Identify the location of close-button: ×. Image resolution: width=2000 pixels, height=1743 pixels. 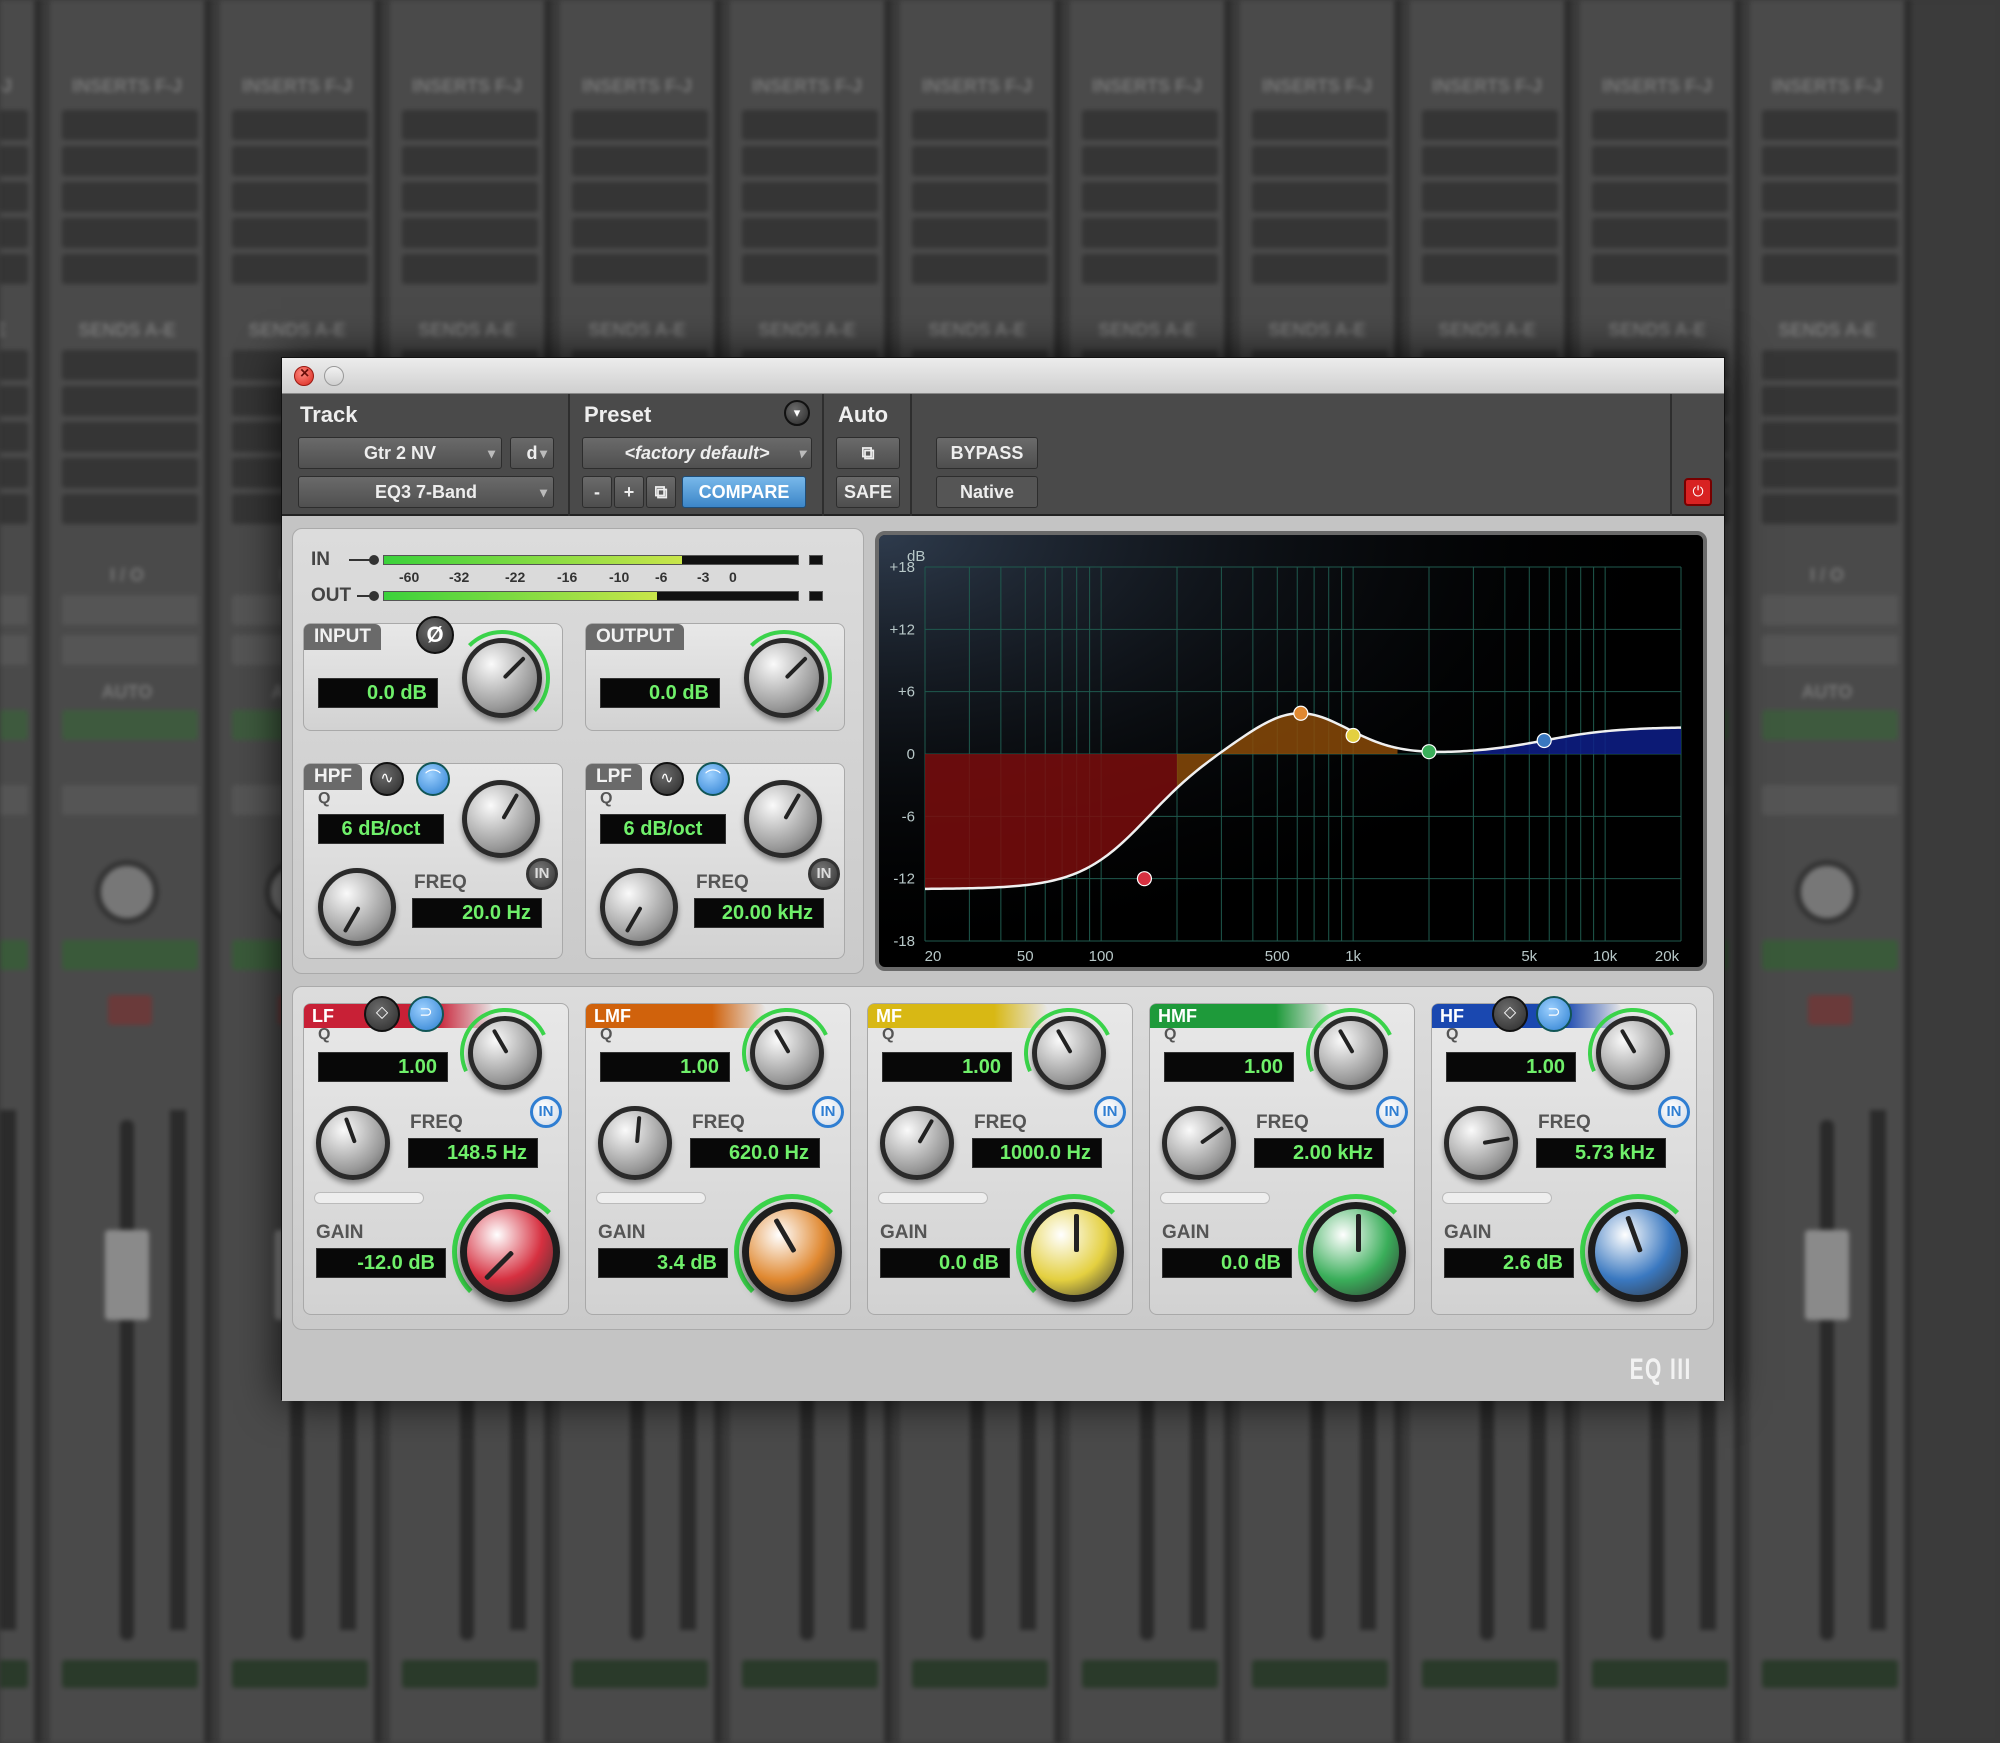
(304, 375).